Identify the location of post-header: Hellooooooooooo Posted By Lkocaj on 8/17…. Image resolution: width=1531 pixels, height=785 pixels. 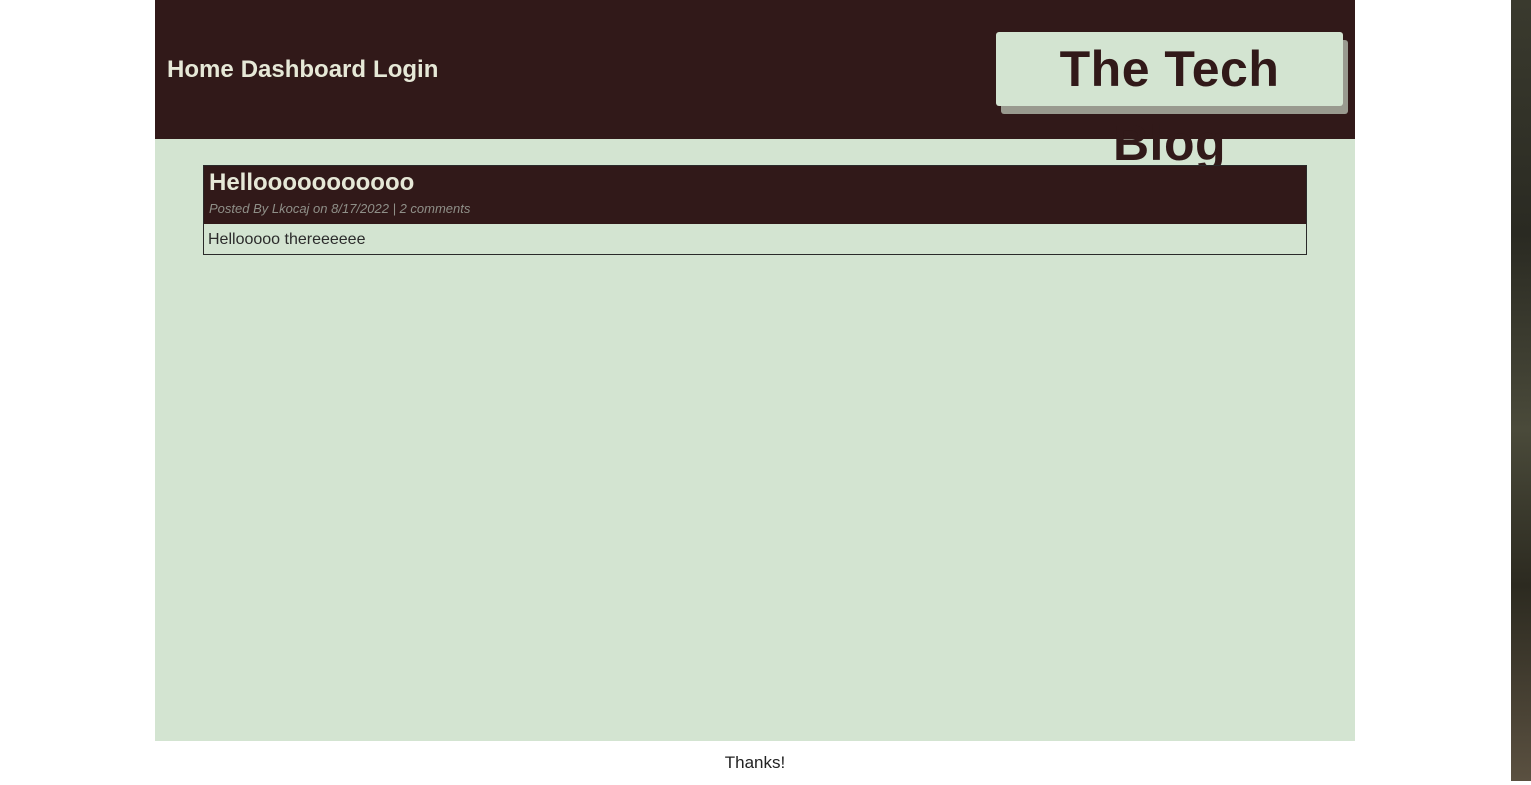
(755, 195).